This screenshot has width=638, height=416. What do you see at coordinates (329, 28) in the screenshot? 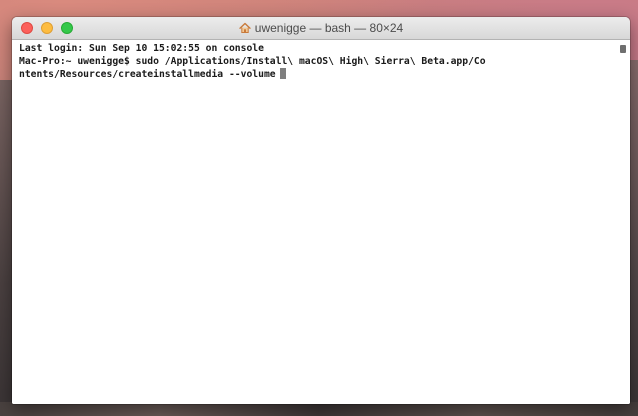
I see `window-title: uwenigge — bash — 80×24` at bounding box center [329, 28].